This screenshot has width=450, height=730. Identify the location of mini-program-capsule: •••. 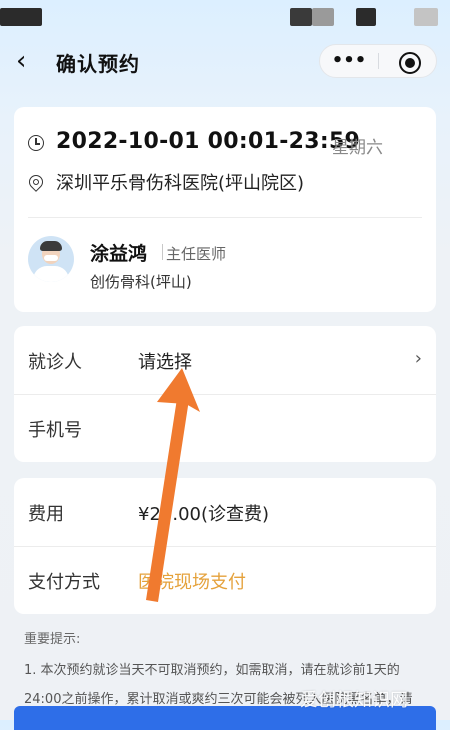
(378, 61).